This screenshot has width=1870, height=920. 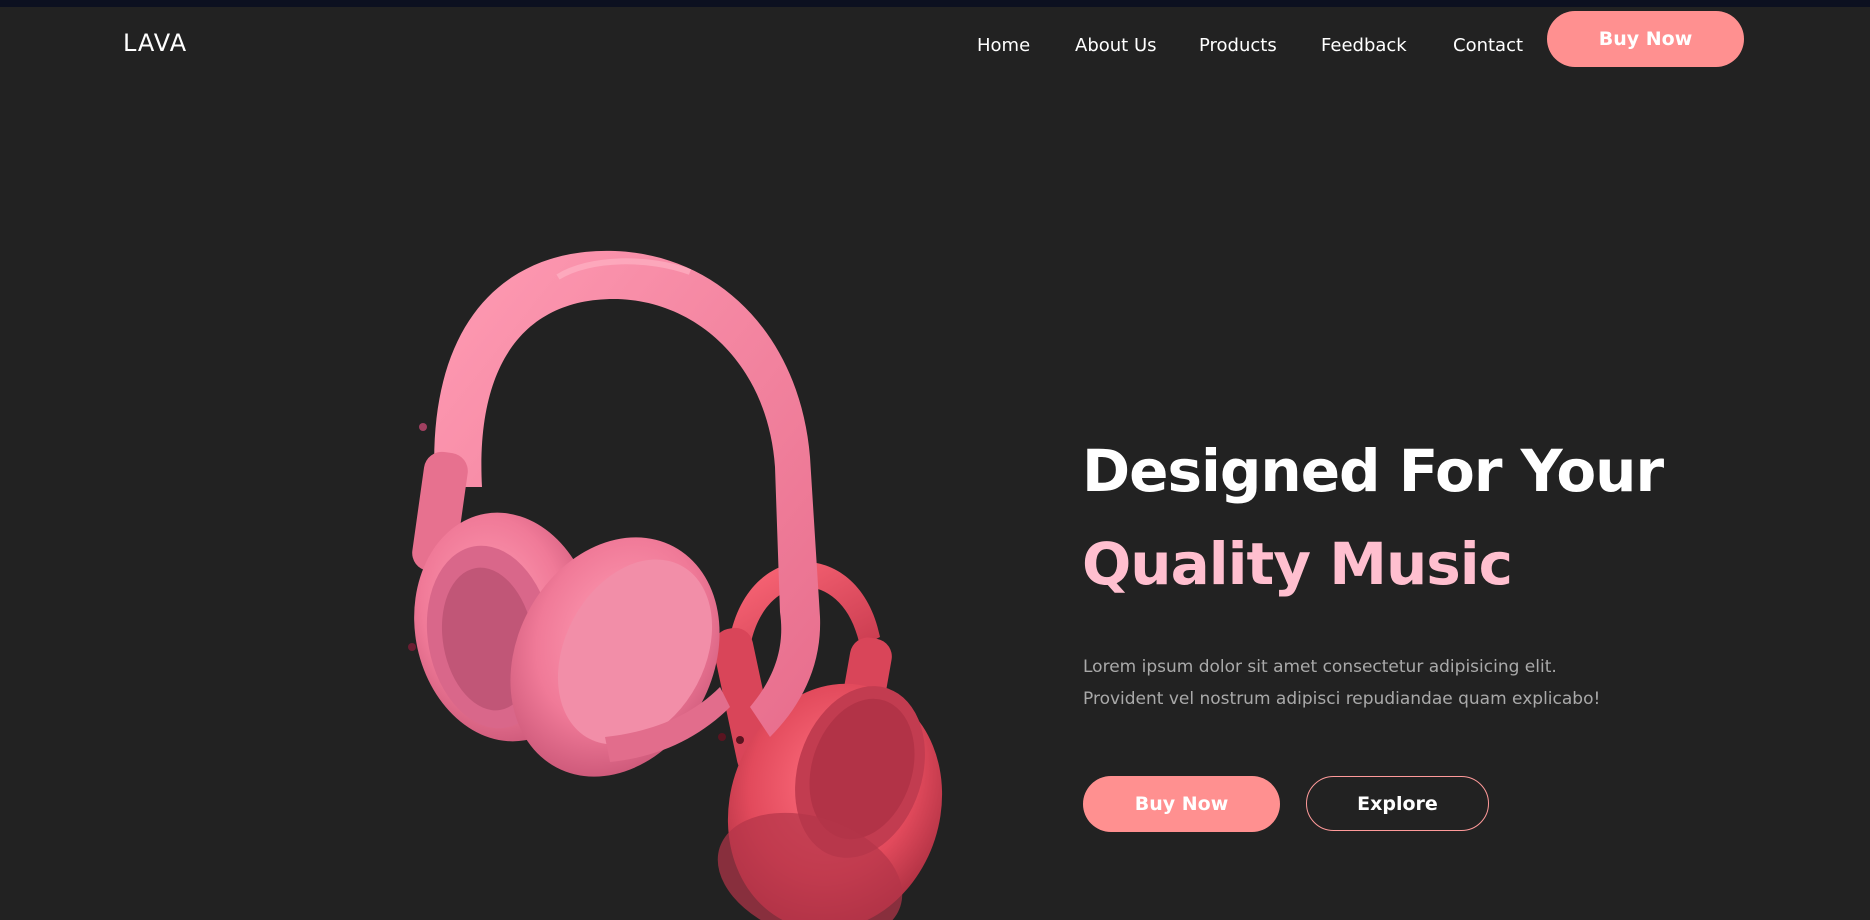 What do you see at coordinates (1003, 45) in the screenshot?
I see `nav-link-home: Home` at bounding box center [1003, 45].